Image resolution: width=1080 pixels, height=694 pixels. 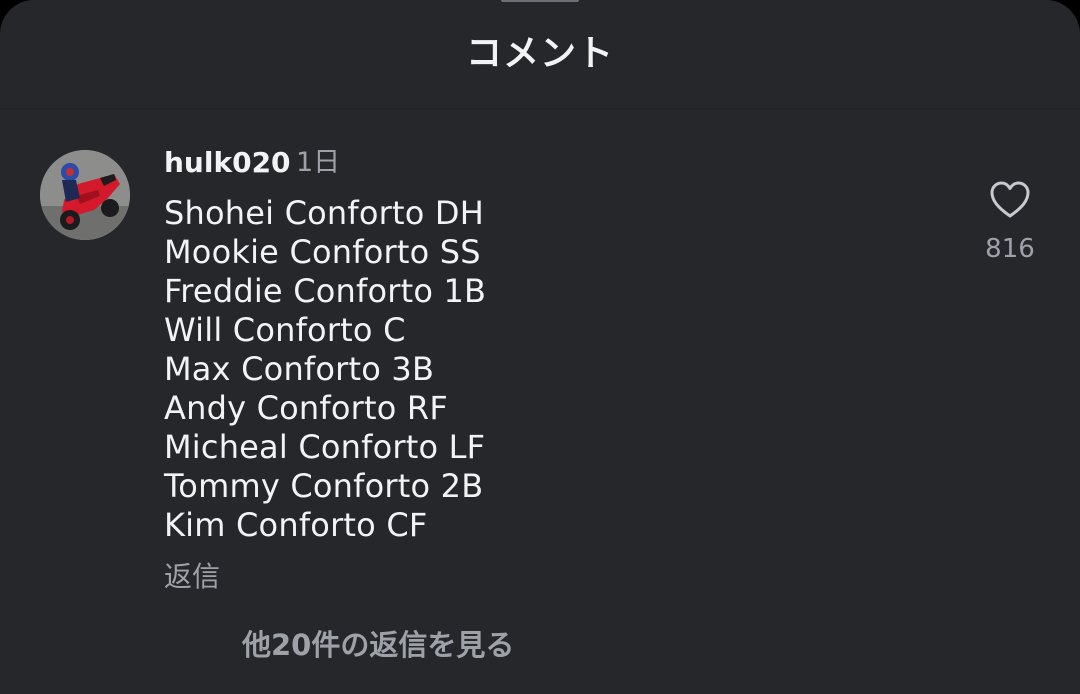 What do you see at coordinates (227, 163) in the screenshot?
I see `comment-username: hulk020` at bounding box center [227, 163].